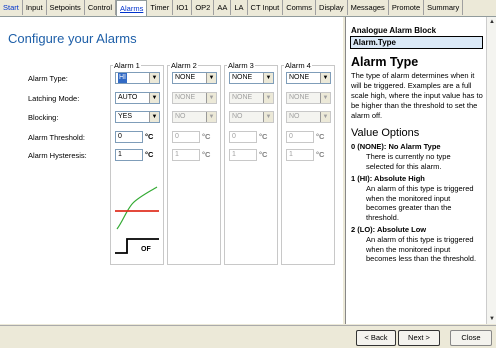 Image resolution: width=496 pixels, height=348 pixels. Describe the element at coordinates (56, 137) in the screenshot. I see `alarm-threshold-label: Alarm Threshold:` at that location.